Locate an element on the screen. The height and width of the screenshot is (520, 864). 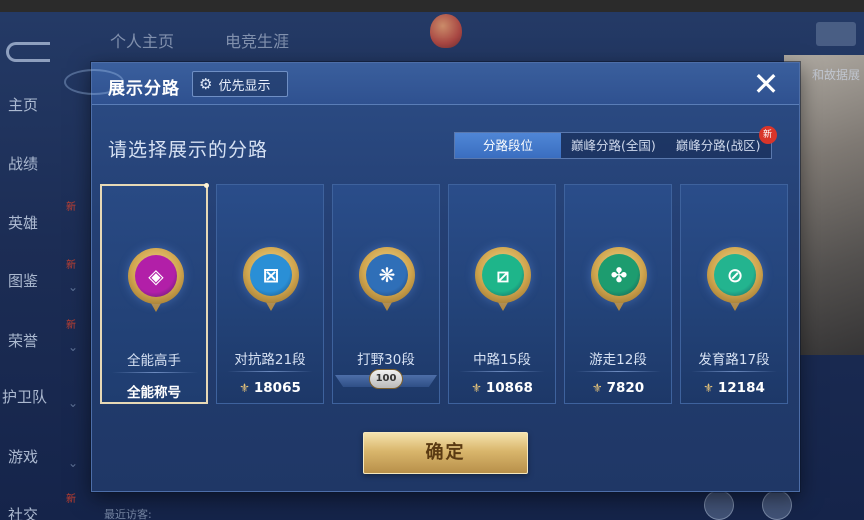
jungle-medal-ribbon: 100 is located at coordinates (386, 383).